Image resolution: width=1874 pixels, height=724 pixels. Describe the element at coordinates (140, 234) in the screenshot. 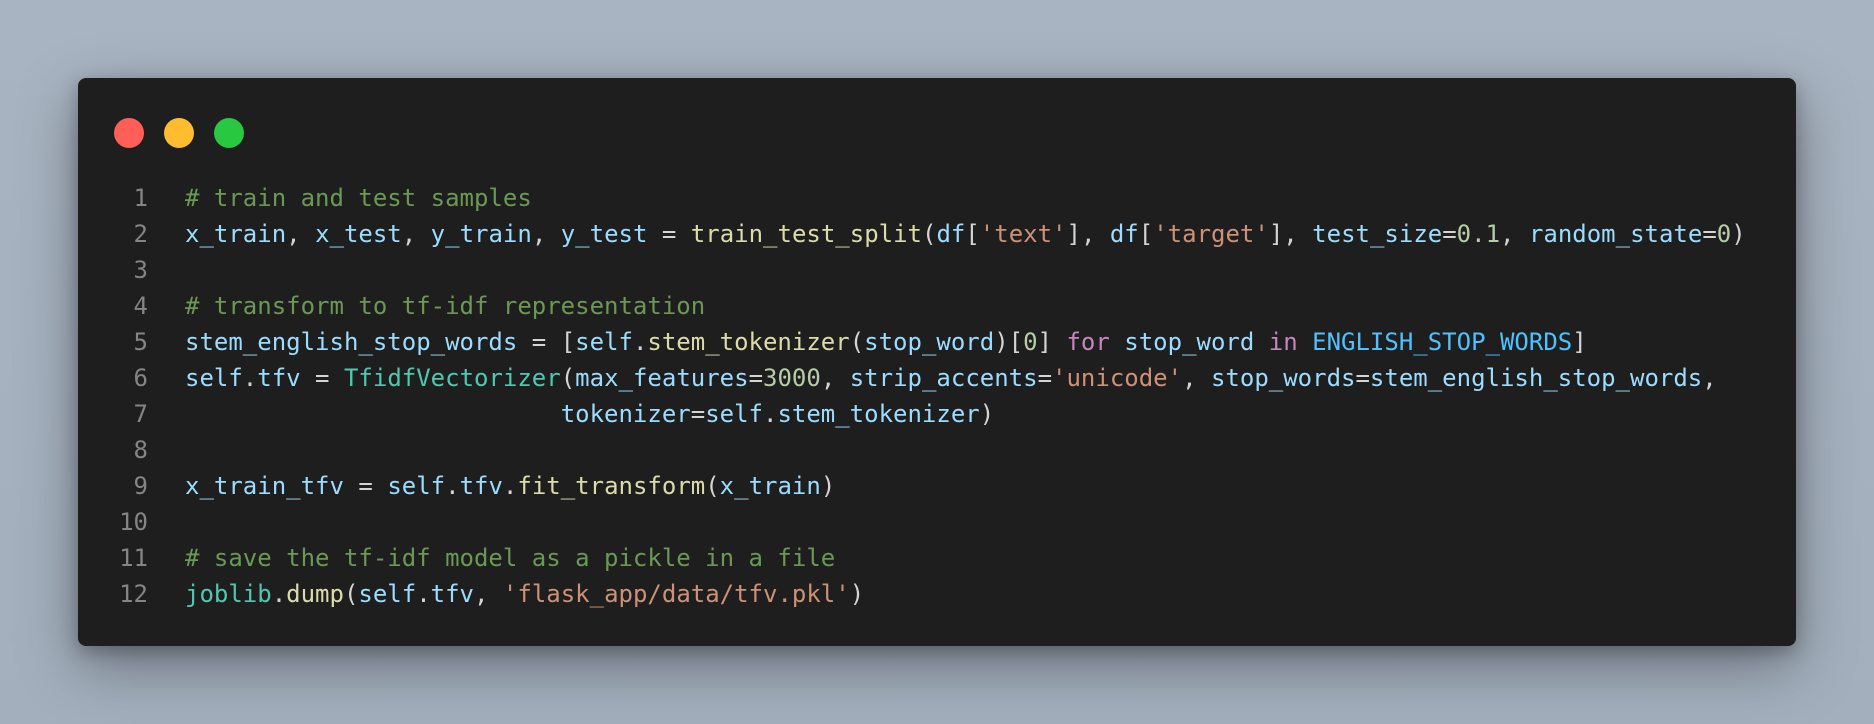

I see `line-number: 2` at that location.